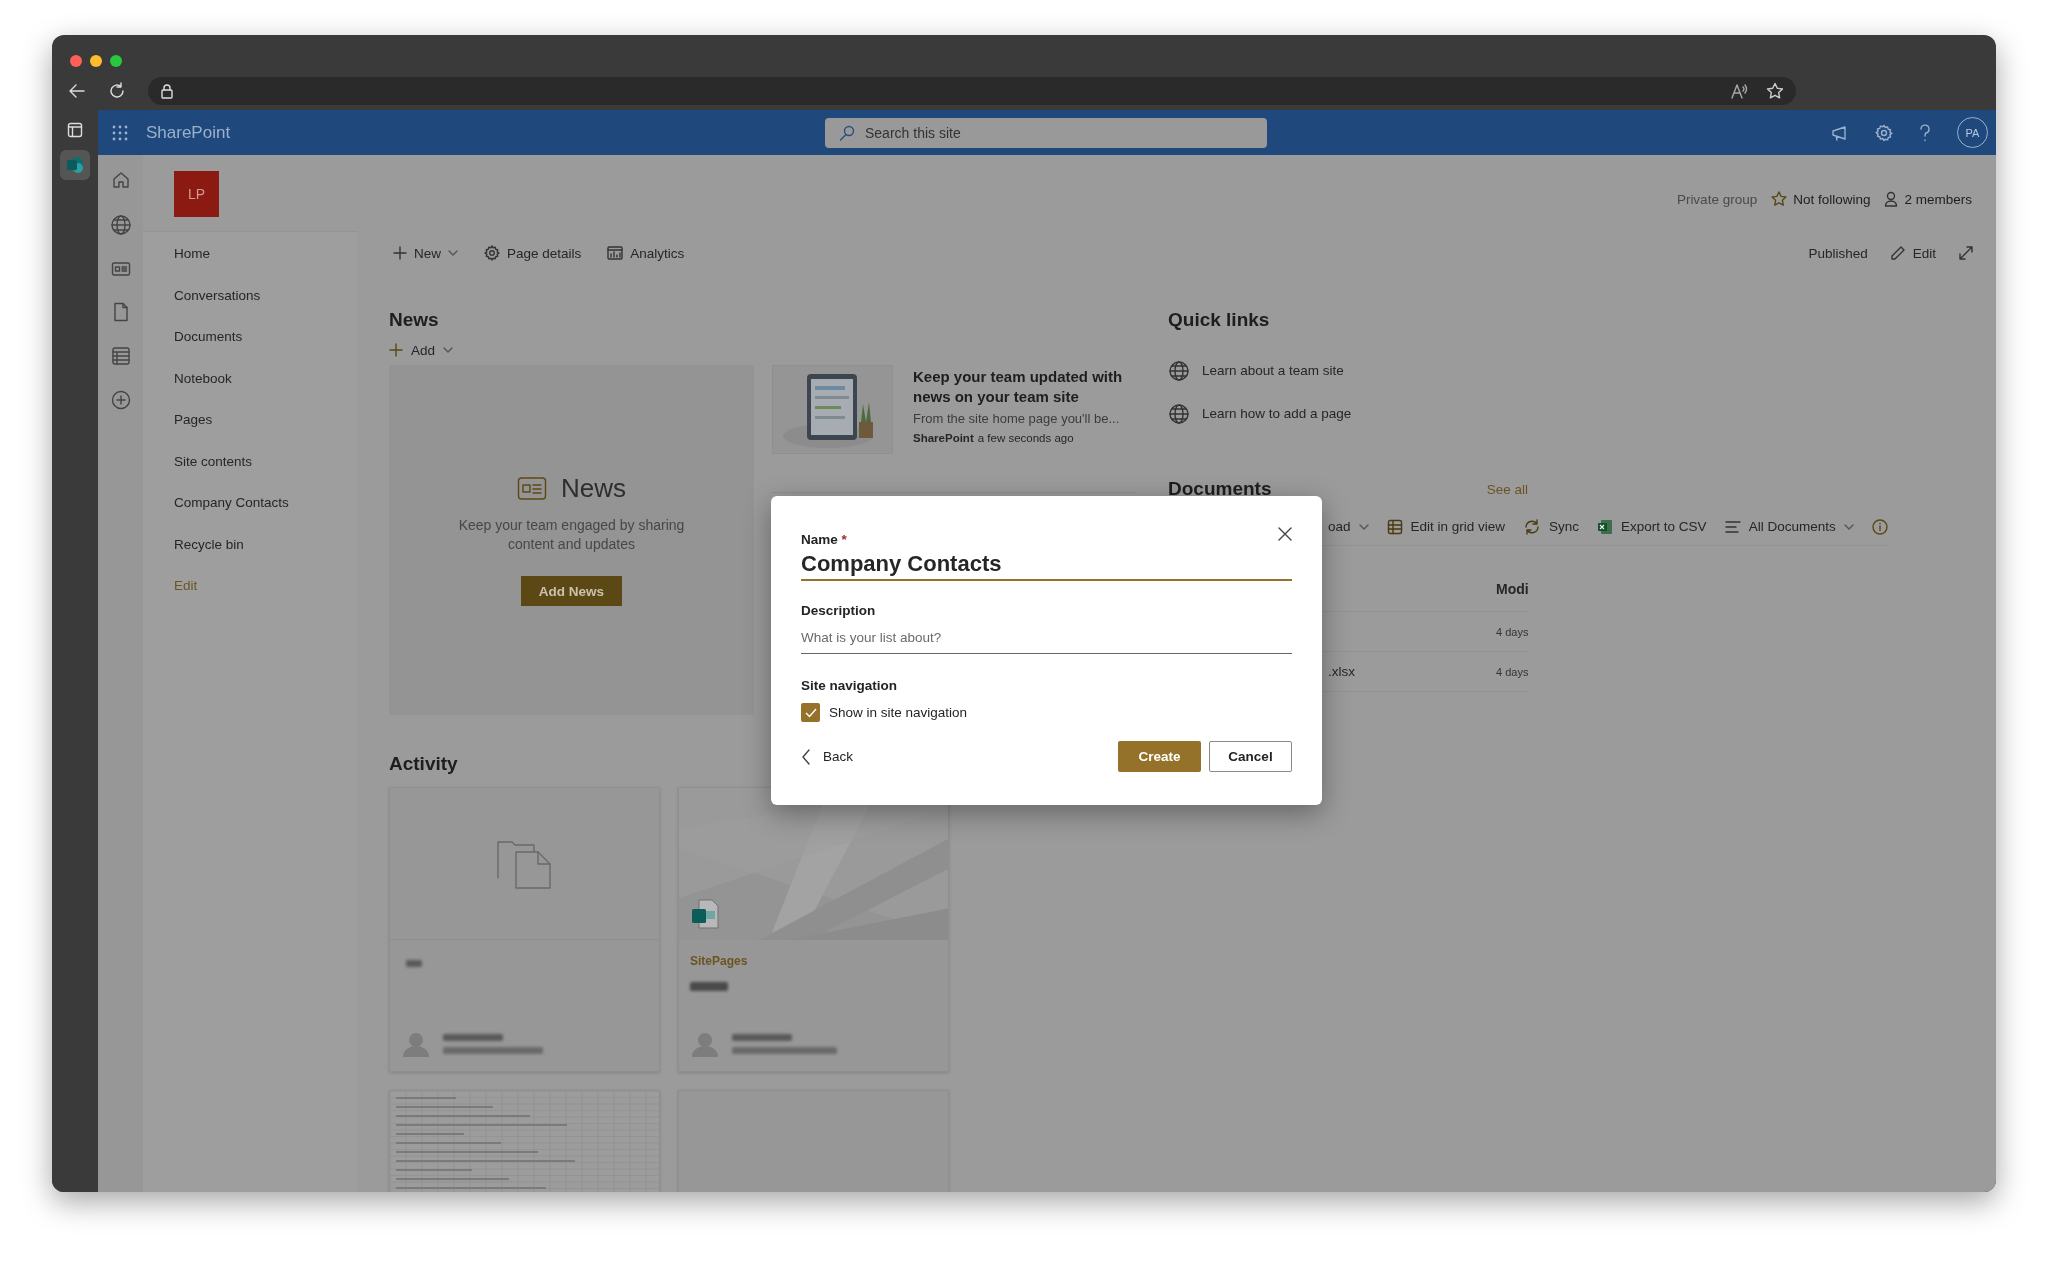 The height and width of the screenshot is (1262, 2048). I want to click on group-type-label: Private group, so click(1717, 199).